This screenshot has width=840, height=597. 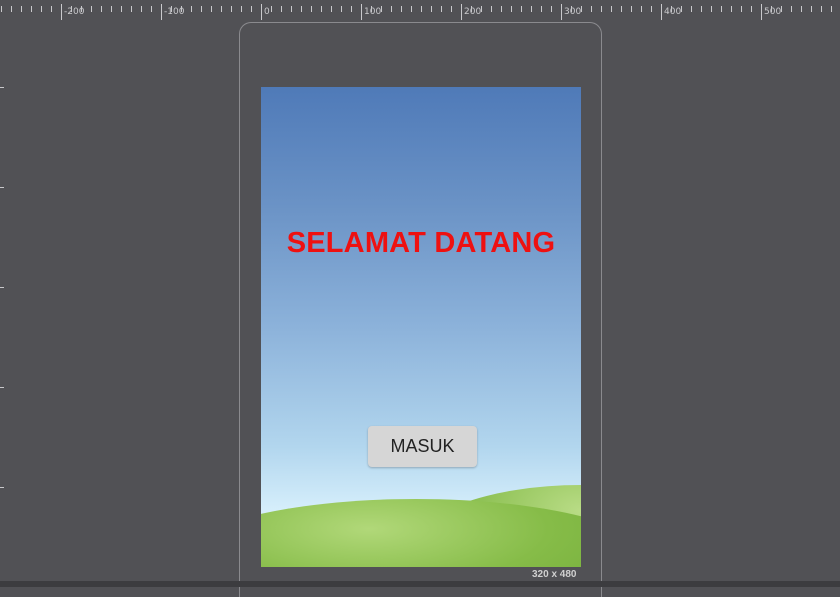 What do you see at coordinates (773, 12) in the screenshot?
I see `ruler-label: 500` at bounding box center [773, 12].